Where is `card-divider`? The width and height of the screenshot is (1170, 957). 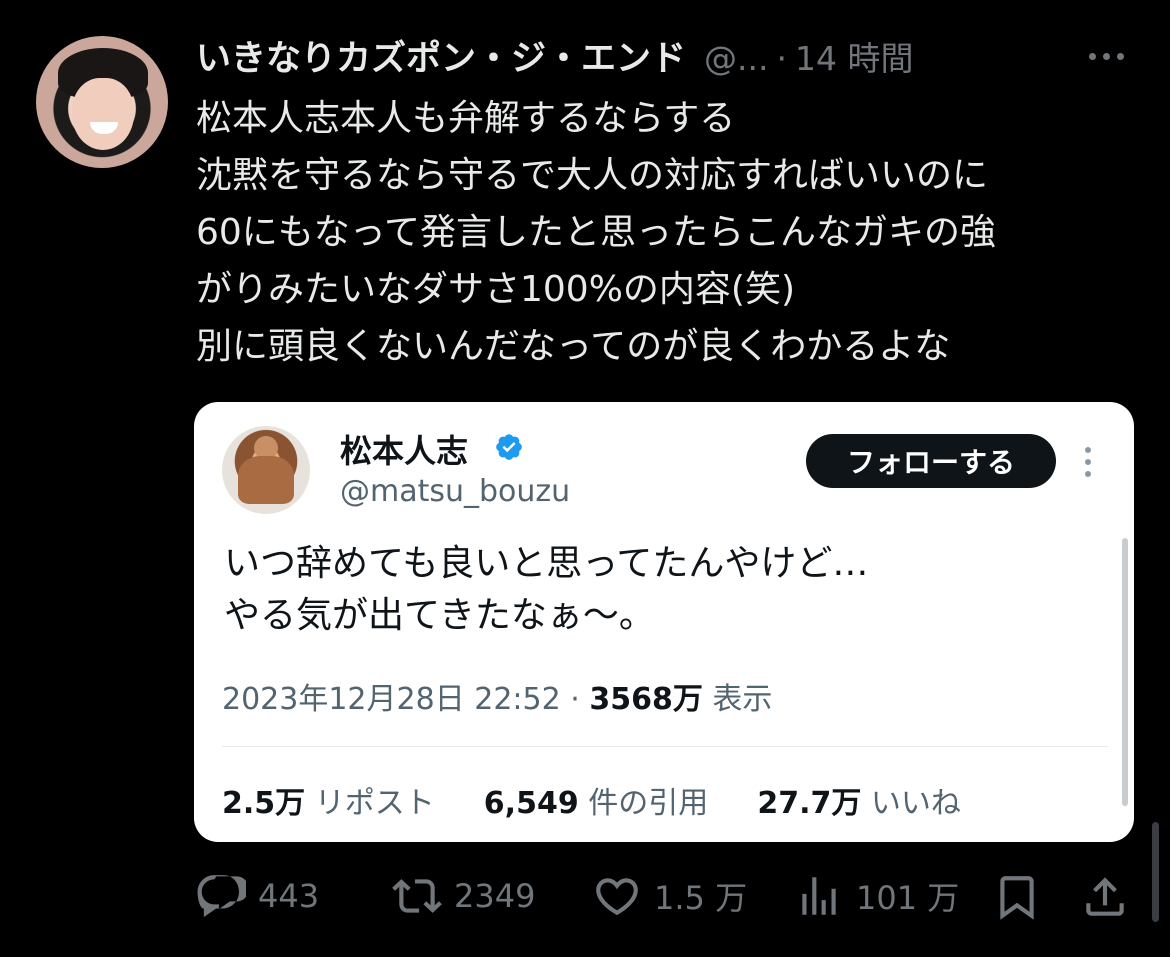
card-divider is located at coordinates (665, 746).